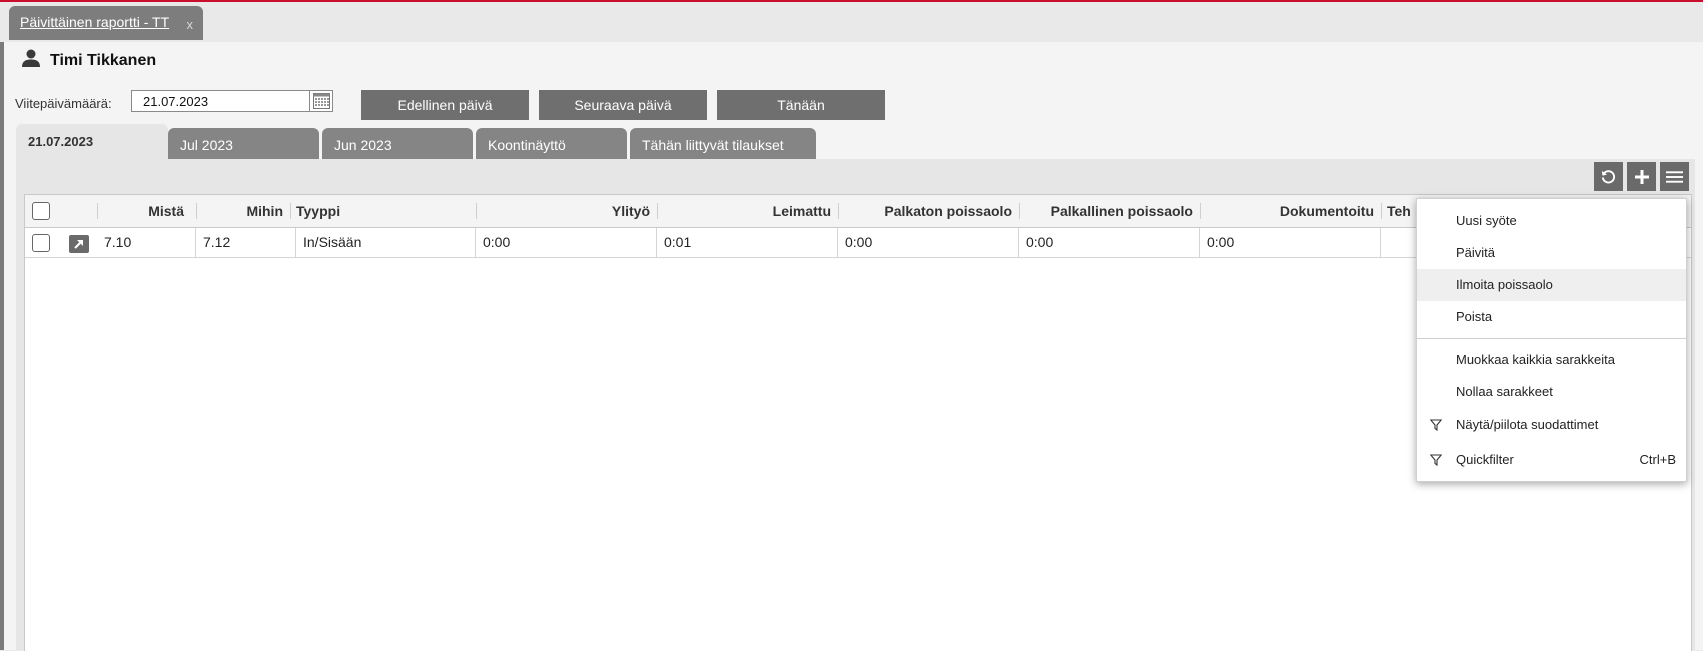 The height and width of the screenshot is (651, 1703). I want to click on menu-item-new-entry: Uusi syöte, so click(1551, 221).